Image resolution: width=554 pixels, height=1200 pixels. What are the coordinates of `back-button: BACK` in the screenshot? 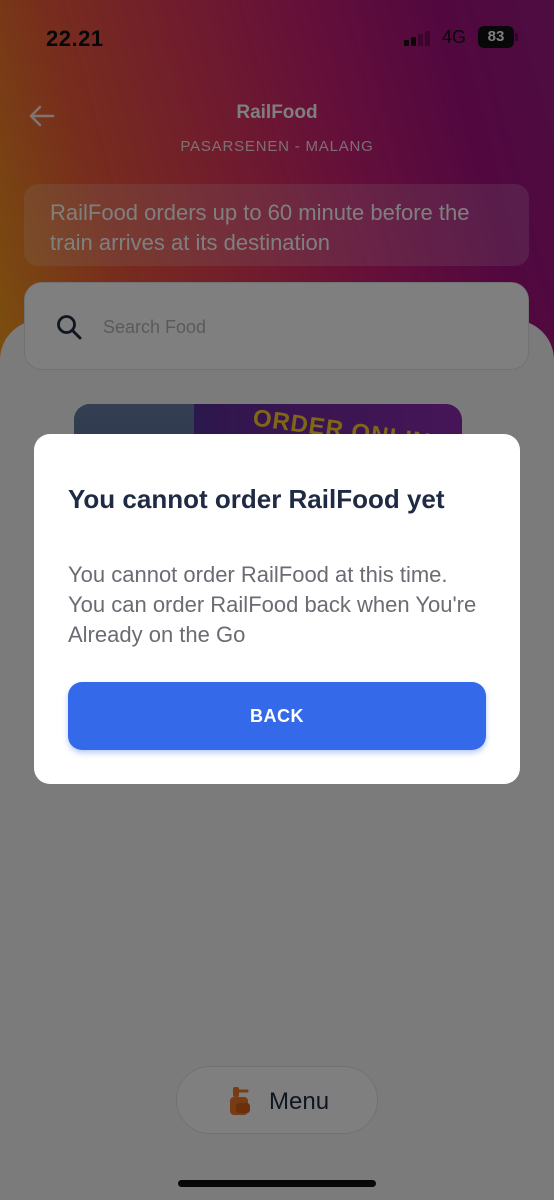 It's located at (277, 716).